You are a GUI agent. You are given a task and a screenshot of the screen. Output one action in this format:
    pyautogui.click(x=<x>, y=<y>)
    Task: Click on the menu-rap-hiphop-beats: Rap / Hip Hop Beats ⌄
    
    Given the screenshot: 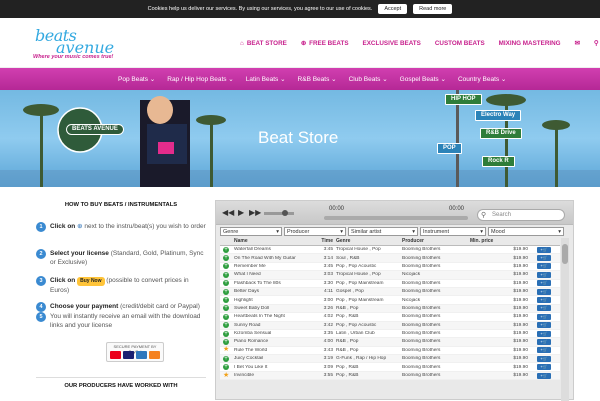 What is the action you would take?
    pyautogui.click(x=200, y=79)
    